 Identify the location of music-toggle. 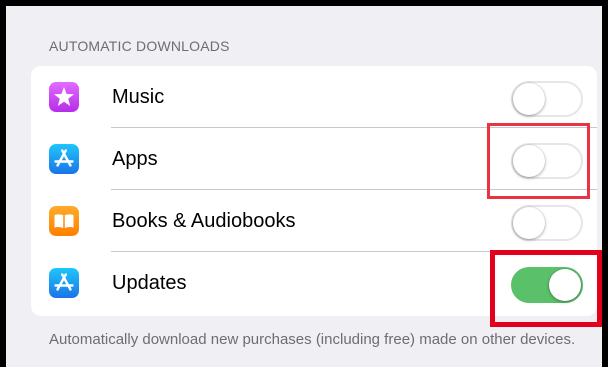
(547, 99).